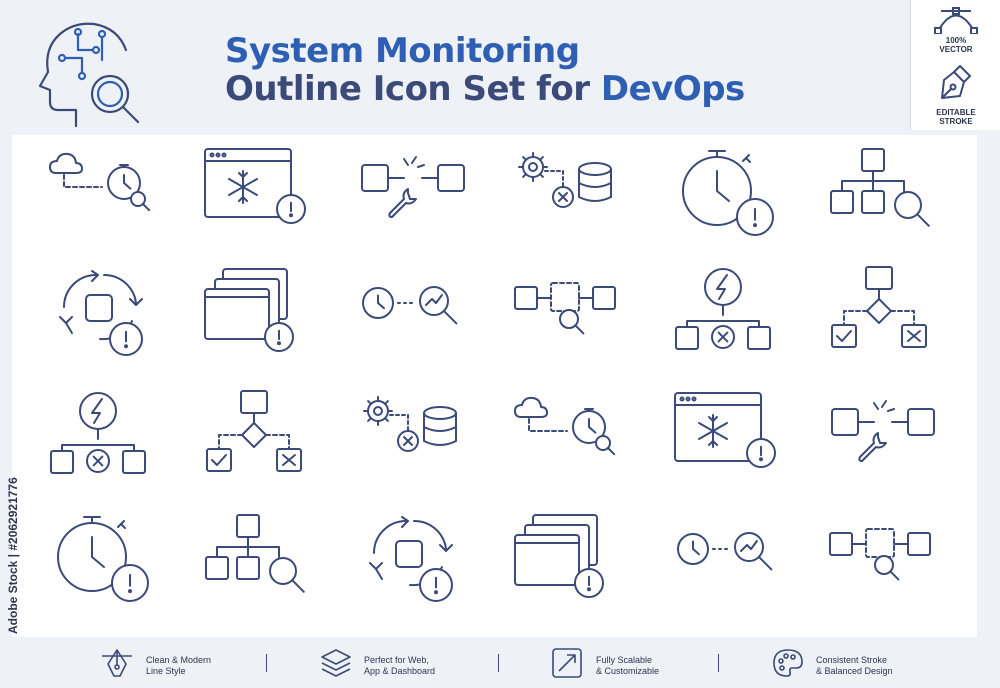  I want to click on title-line-2: Outline Icon Set for DevOps, so click(485, 89).